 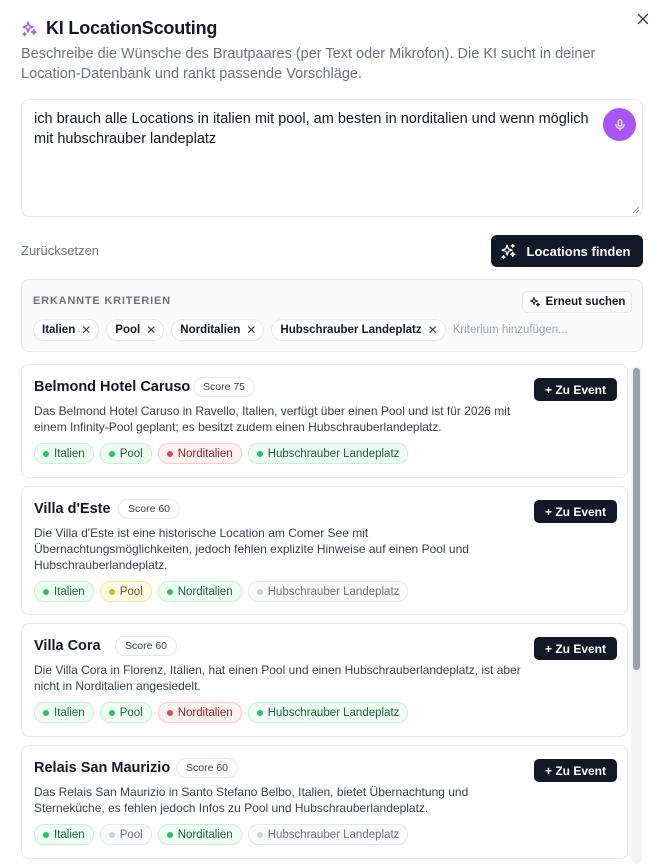 What do you see at coordinates (578, 251) in the screenshot?
I see `find-locations-label: Locations finden` at bounding box center [578, 251].